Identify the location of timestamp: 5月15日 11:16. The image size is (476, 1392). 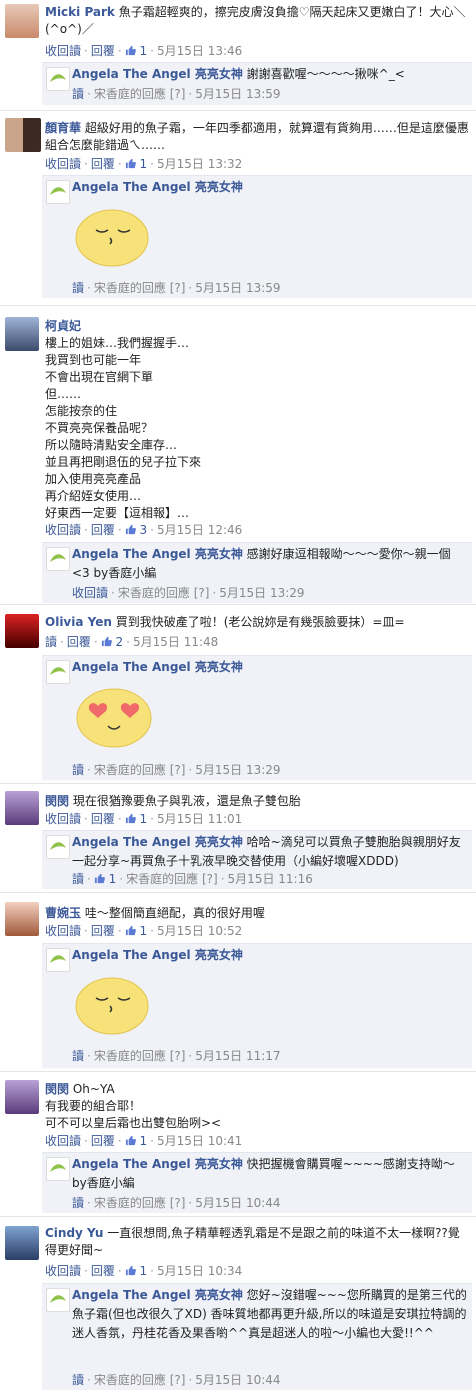
(270, 879).